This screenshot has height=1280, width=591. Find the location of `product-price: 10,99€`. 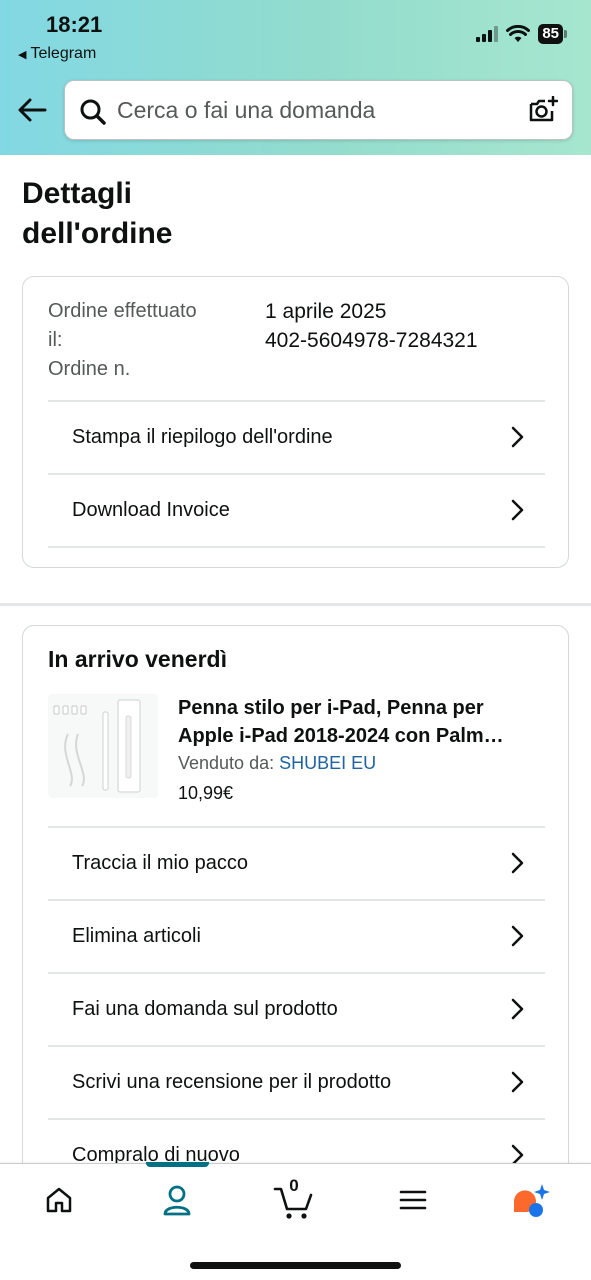

product-price: 10,99€ is located at coordinates (206, 793).